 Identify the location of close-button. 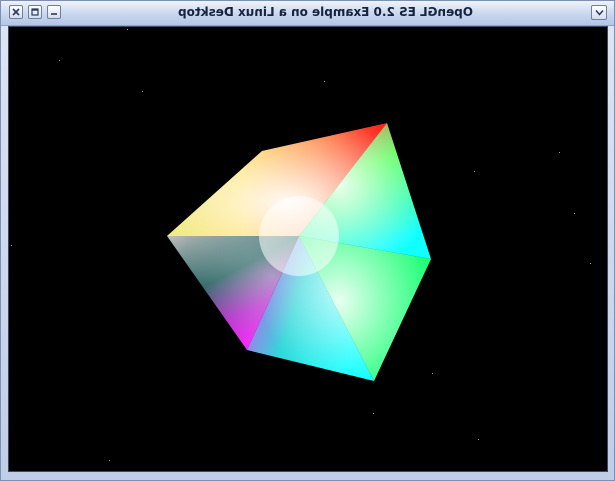
(16, 12).